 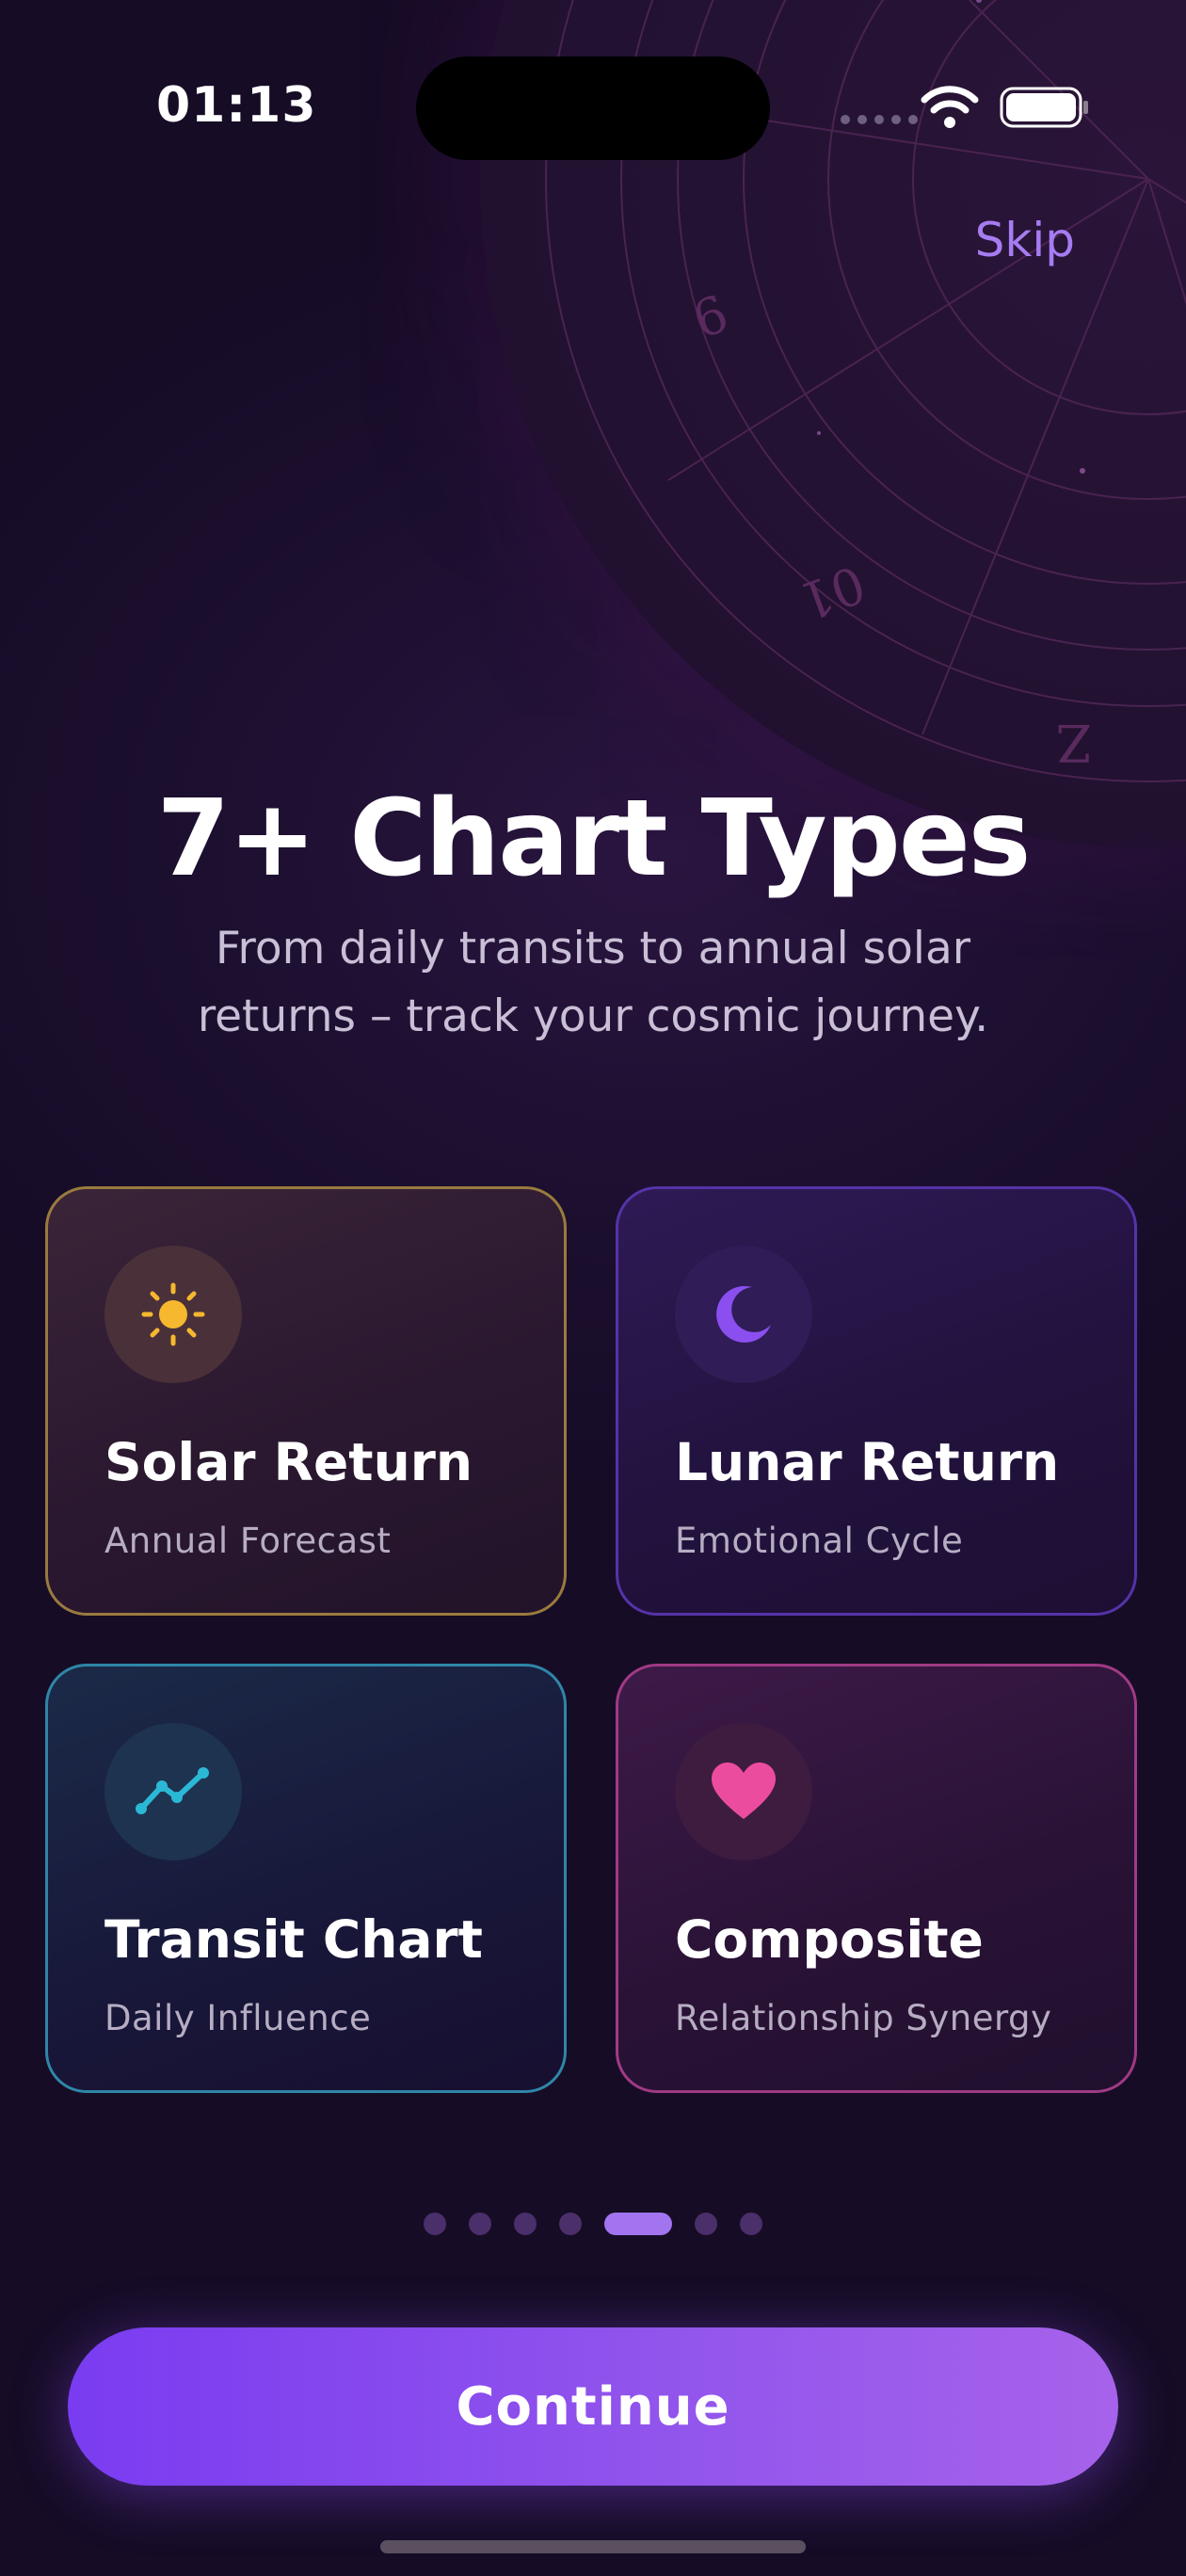 What do you see at coordinates (1025, 240) in the screenshot?
I see `skip-button: Skip` at bounding box center [1025, 240].